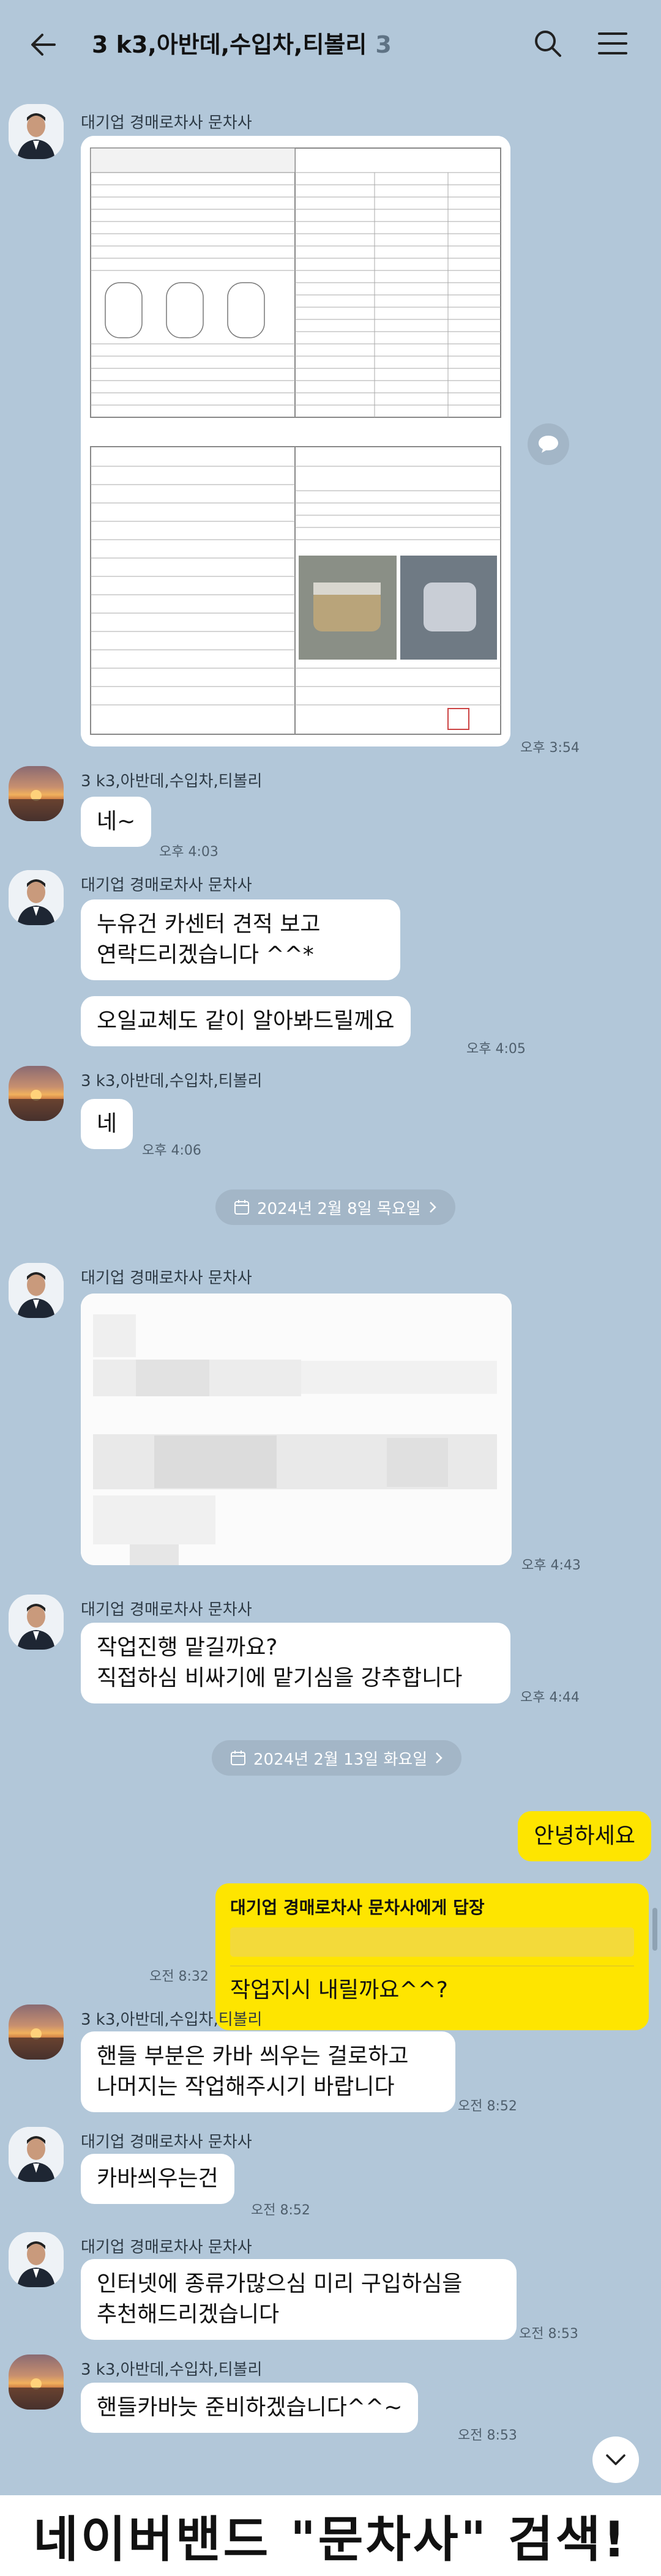 The width and height of the screenshot is (661, 2576). Describe the element at coordinates (209, 924) in the screenshot. I see `message-line: 누유건 카센터 견적 보고` at that location.